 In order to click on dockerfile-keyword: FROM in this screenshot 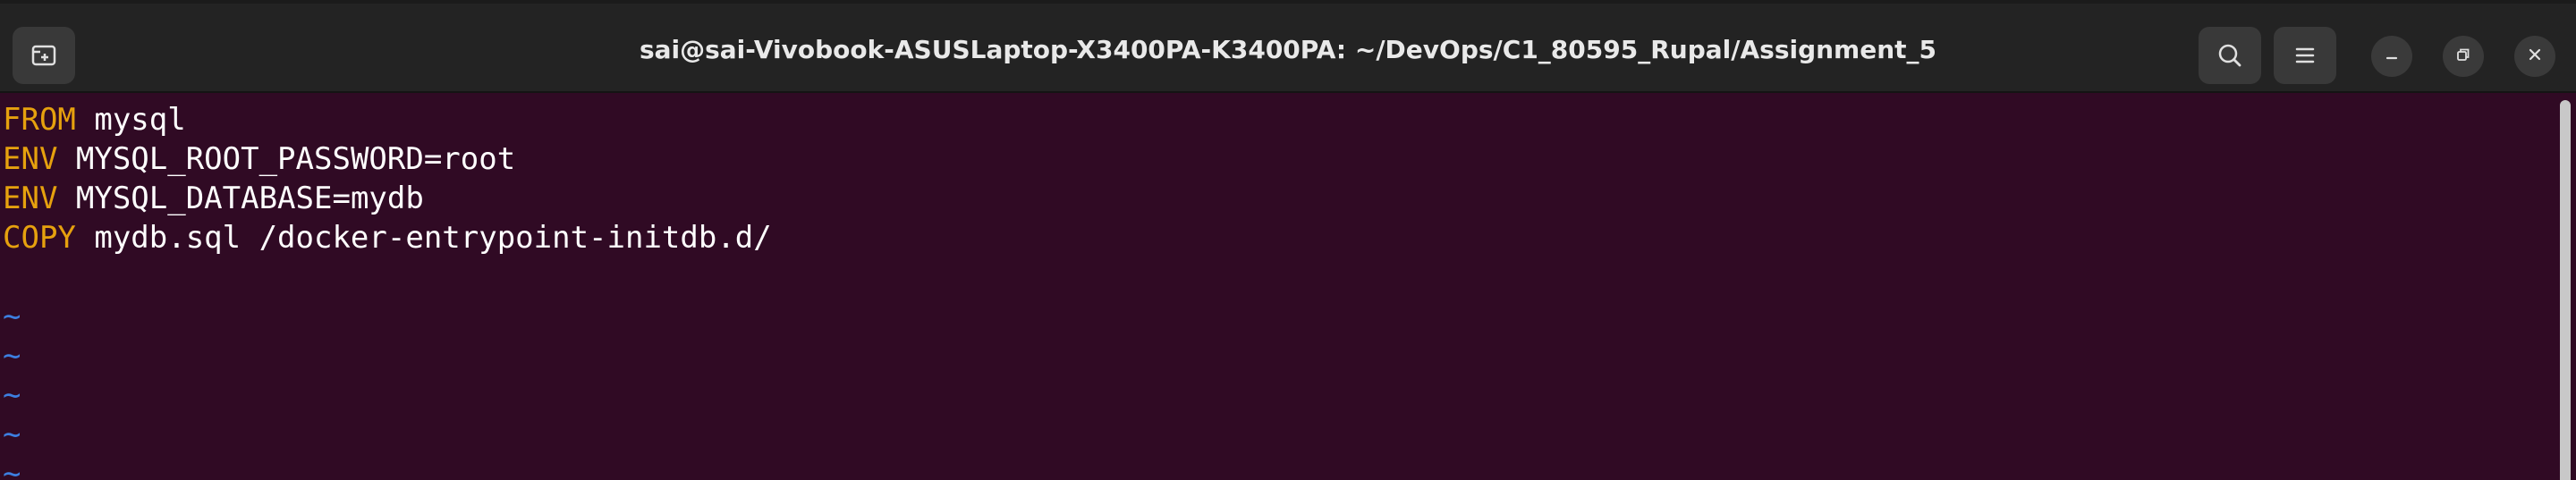, I will do `click(39, 120)`.